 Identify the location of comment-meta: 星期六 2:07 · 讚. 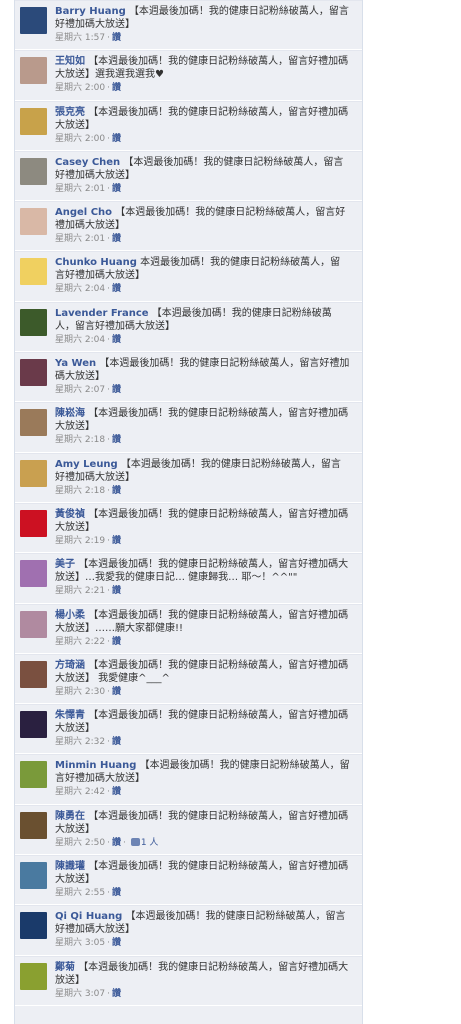
(202, 390).